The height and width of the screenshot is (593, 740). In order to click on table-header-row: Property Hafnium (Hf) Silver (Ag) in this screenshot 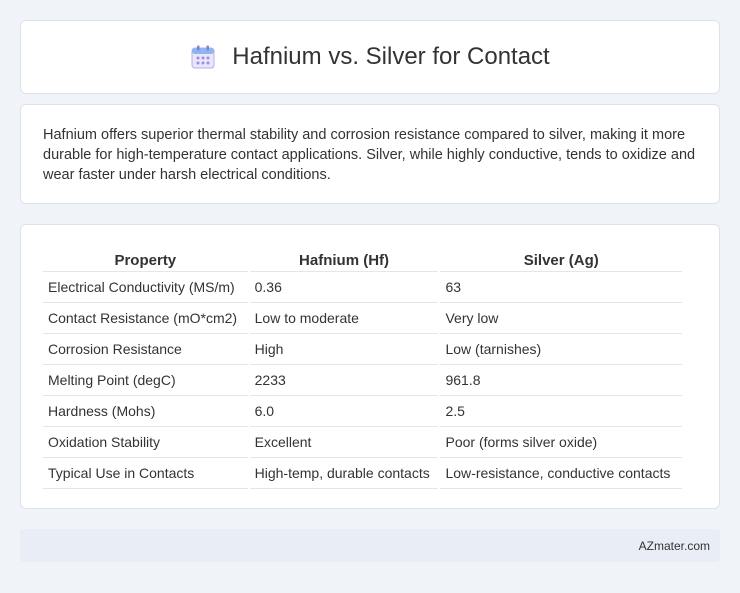, I will do `click(362, 258)`.